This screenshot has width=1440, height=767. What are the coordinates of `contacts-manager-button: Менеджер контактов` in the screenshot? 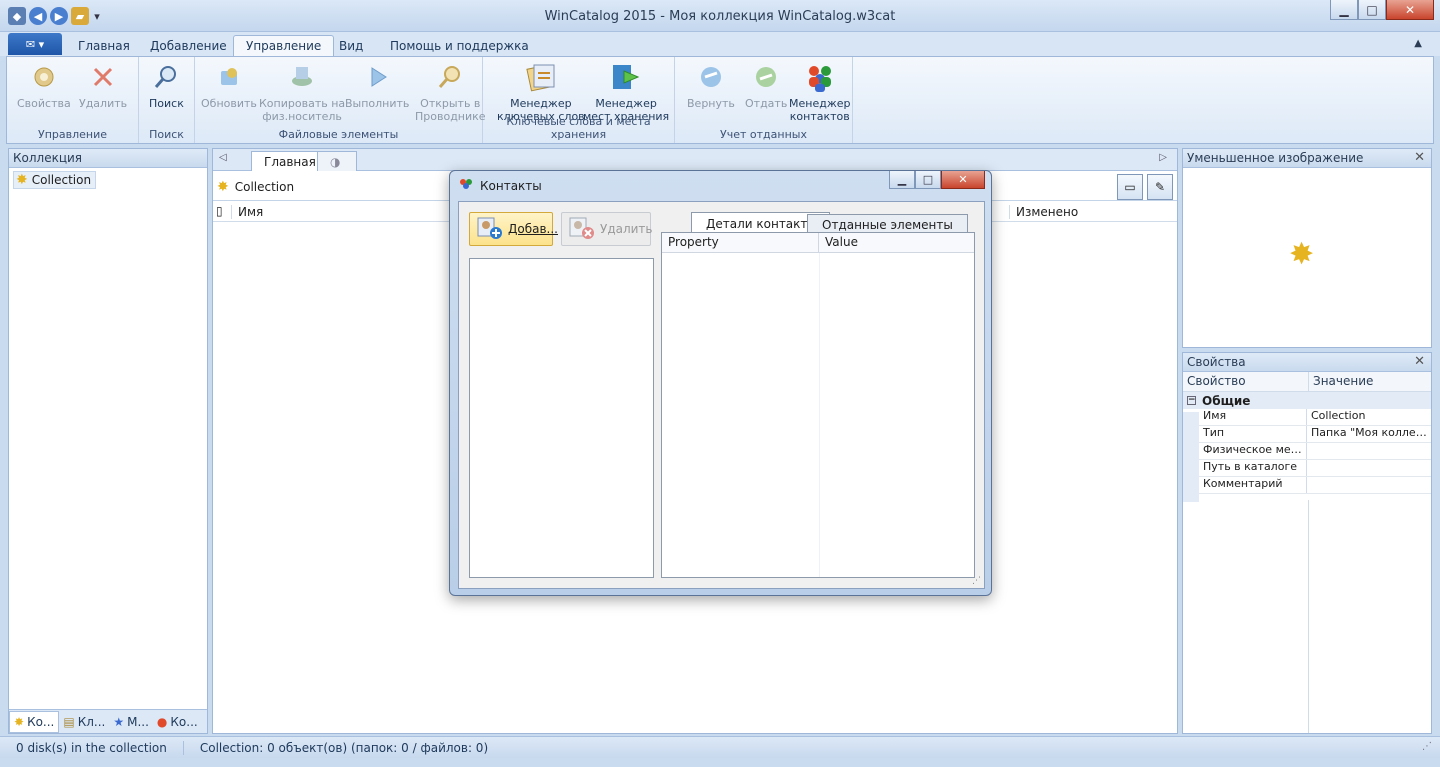 It's located at (819, 92).